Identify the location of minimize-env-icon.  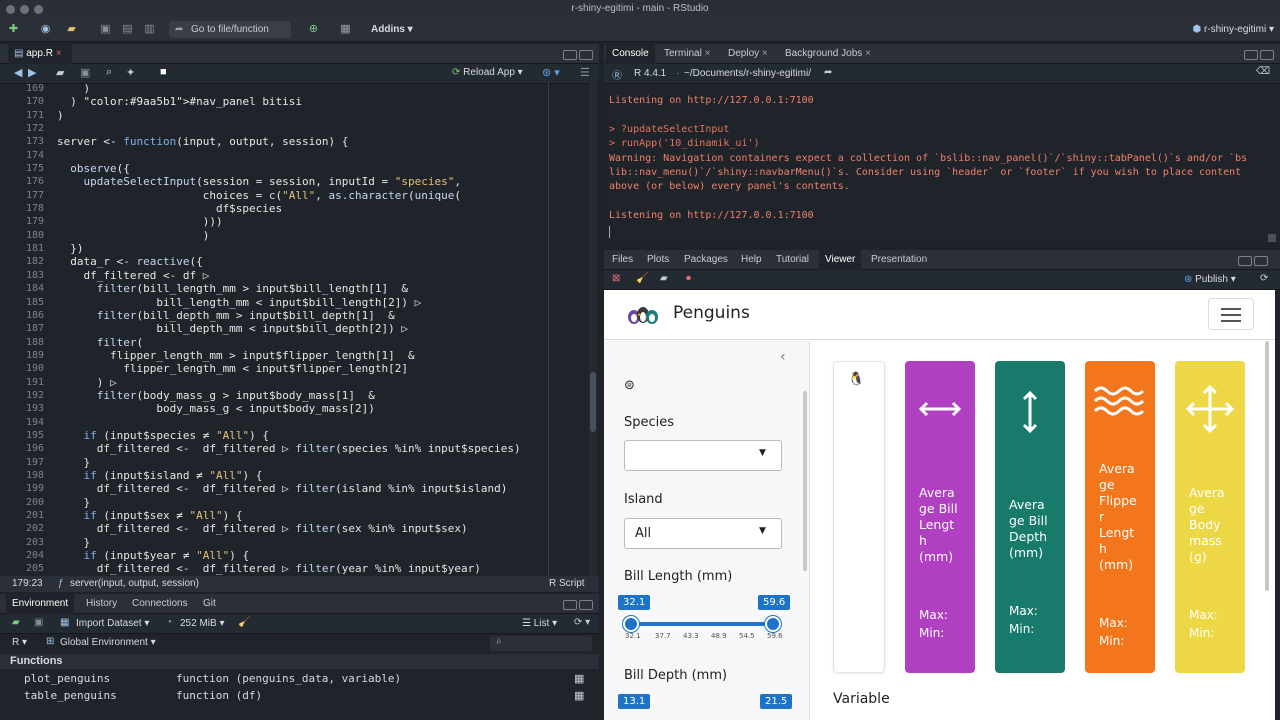
(570, 605).